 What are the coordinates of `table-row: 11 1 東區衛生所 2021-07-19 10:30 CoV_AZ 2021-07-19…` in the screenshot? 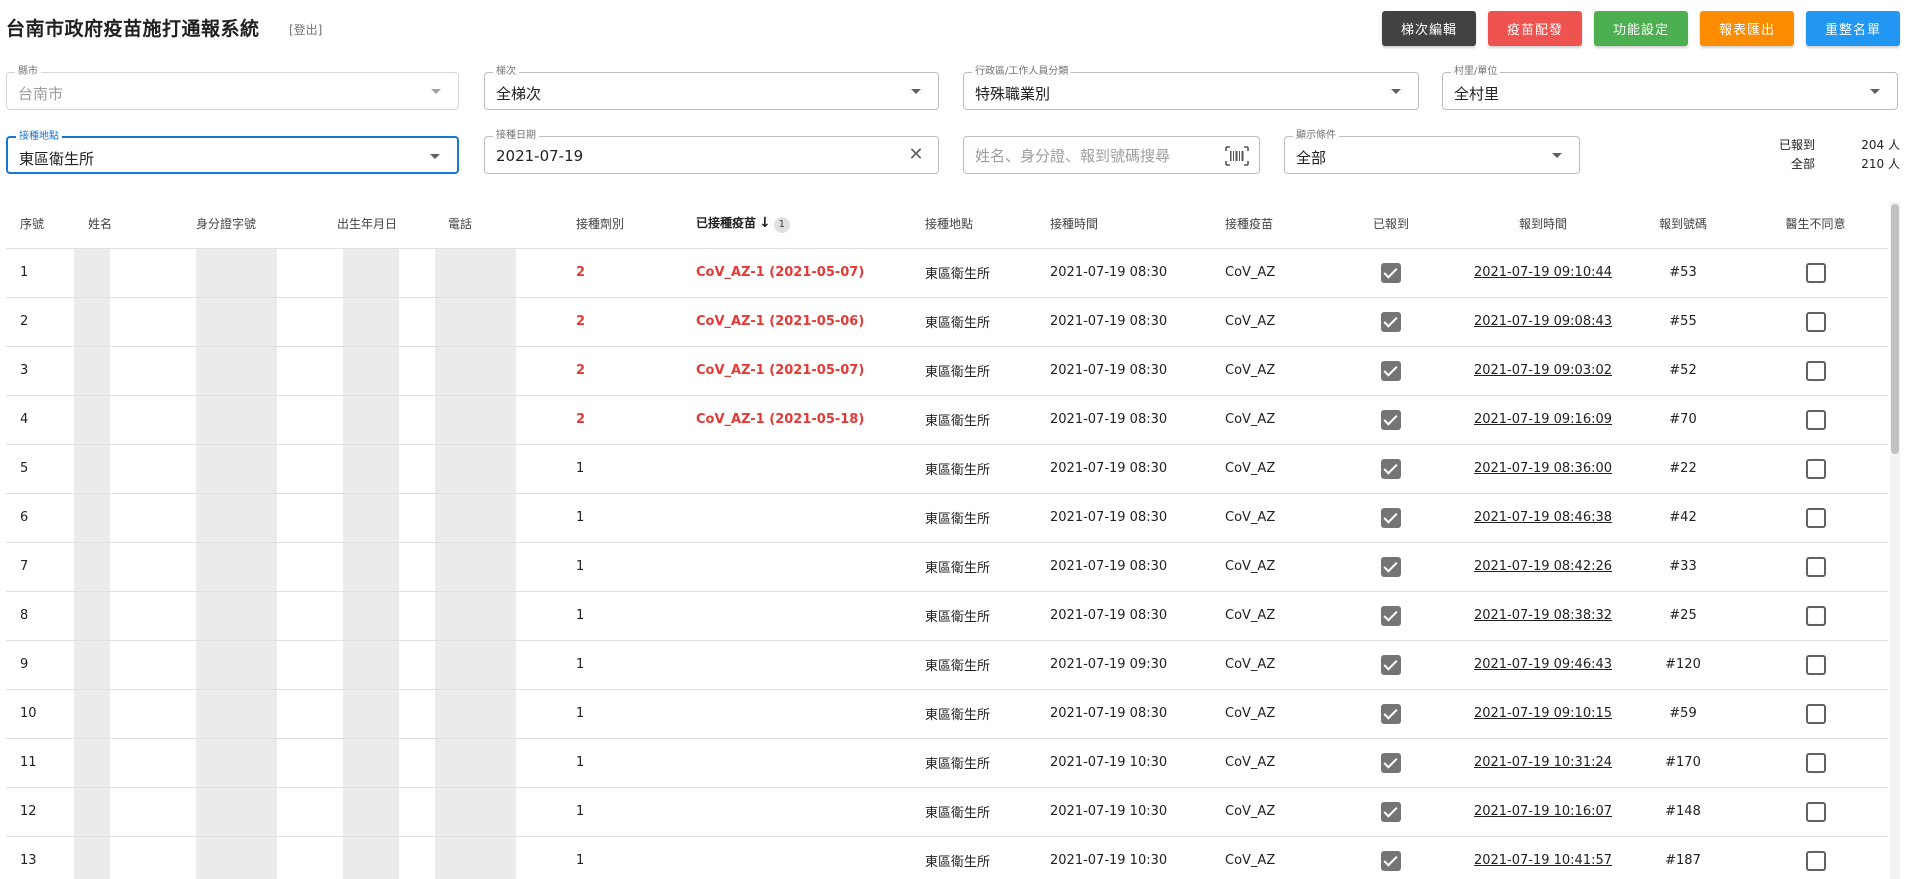 It's located at (947, 763).